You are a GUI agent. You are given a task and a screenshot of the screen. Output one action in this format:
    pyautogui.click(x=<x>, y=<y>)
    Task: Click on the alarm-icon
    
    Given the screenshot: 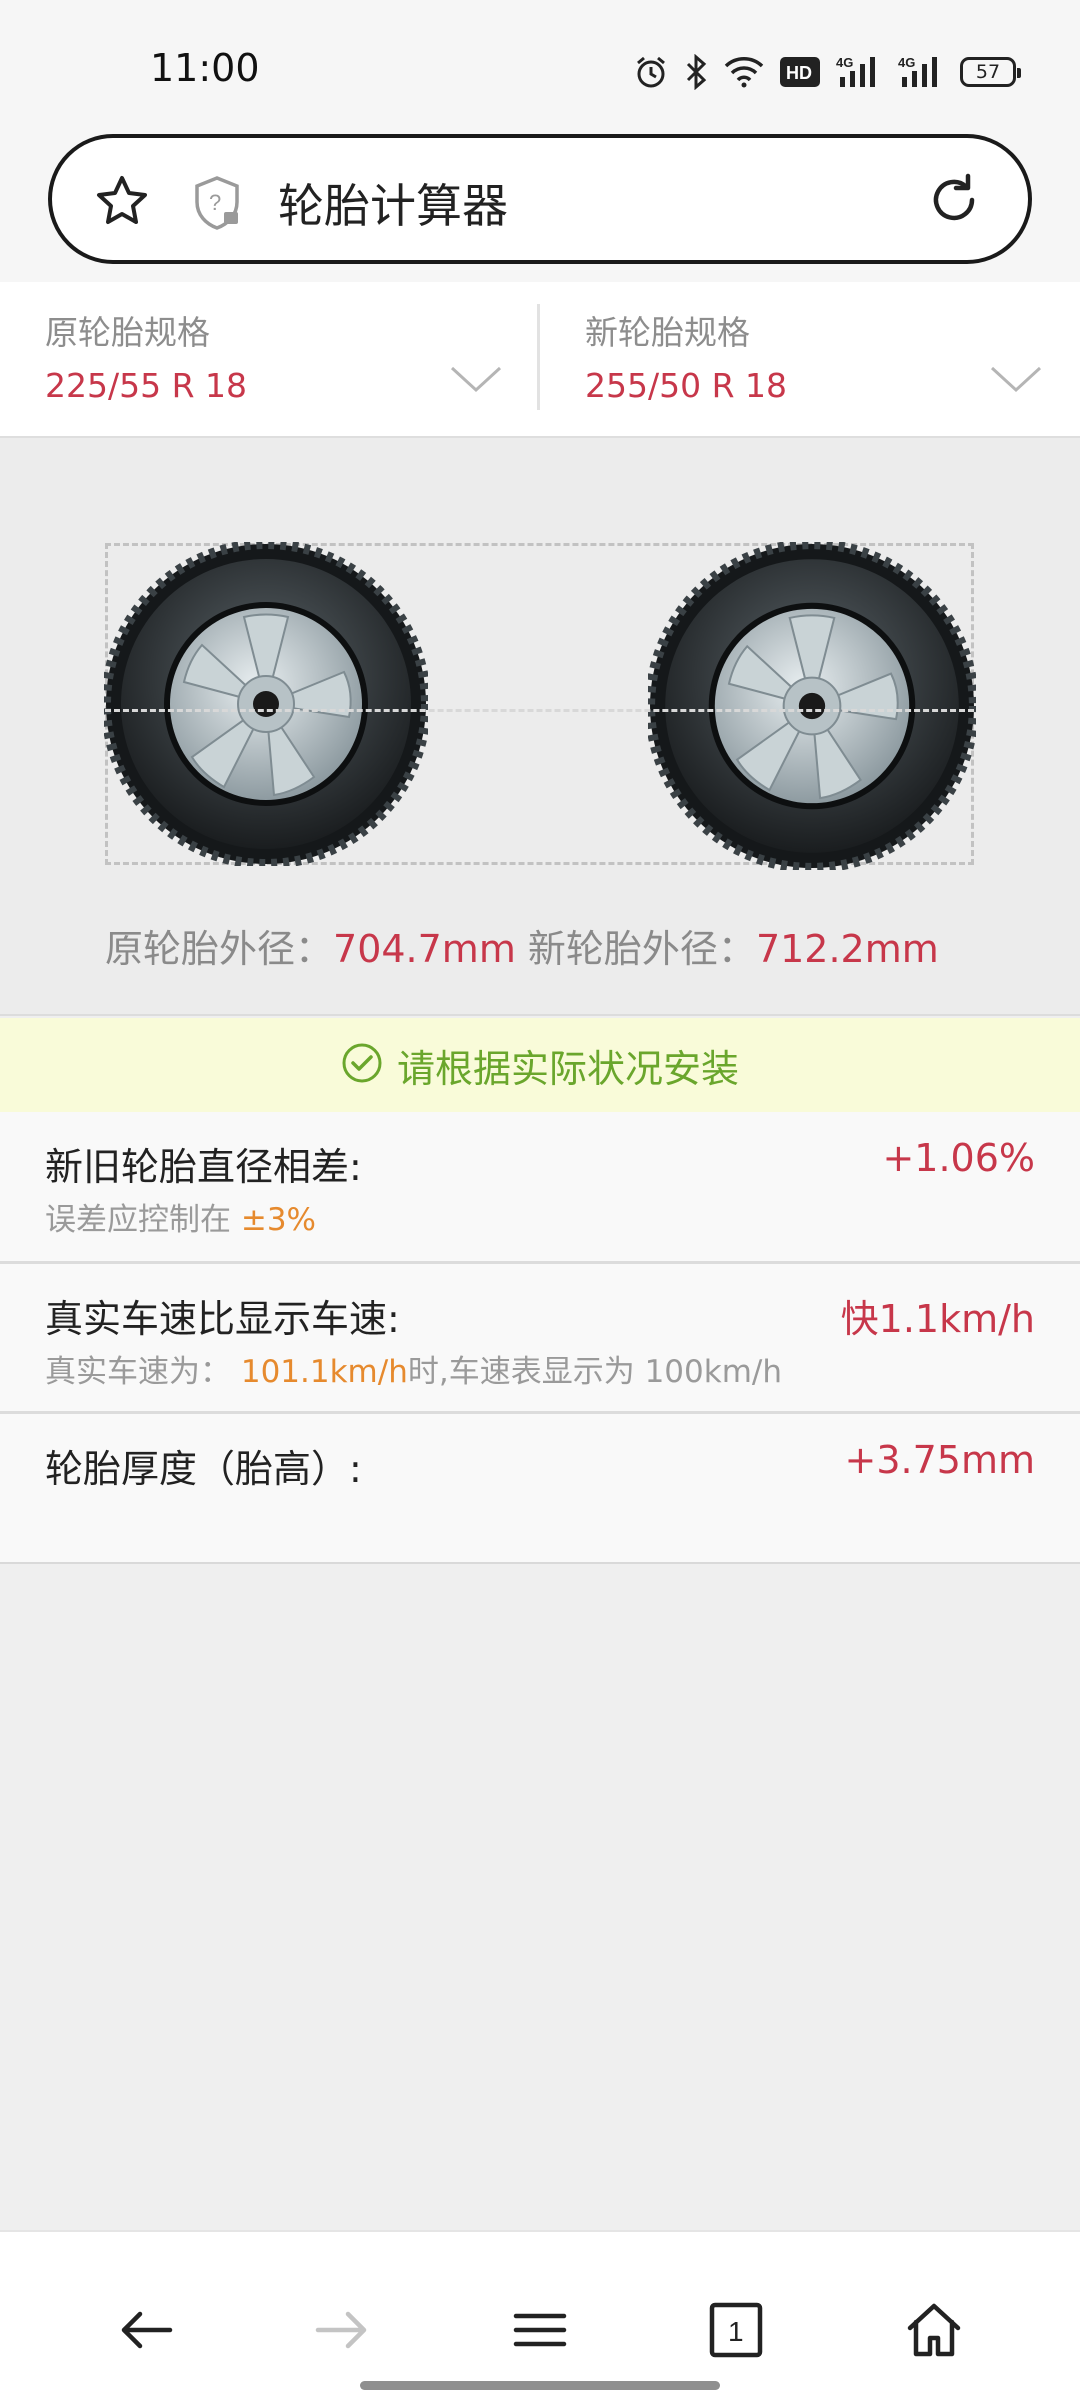 What is the action you would take?
    pyautogui.click(x=651, y=72)
    